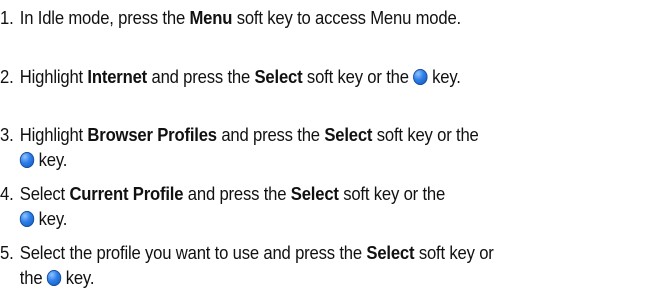  I want to click on step-text: soft key or, so click(454, 252).